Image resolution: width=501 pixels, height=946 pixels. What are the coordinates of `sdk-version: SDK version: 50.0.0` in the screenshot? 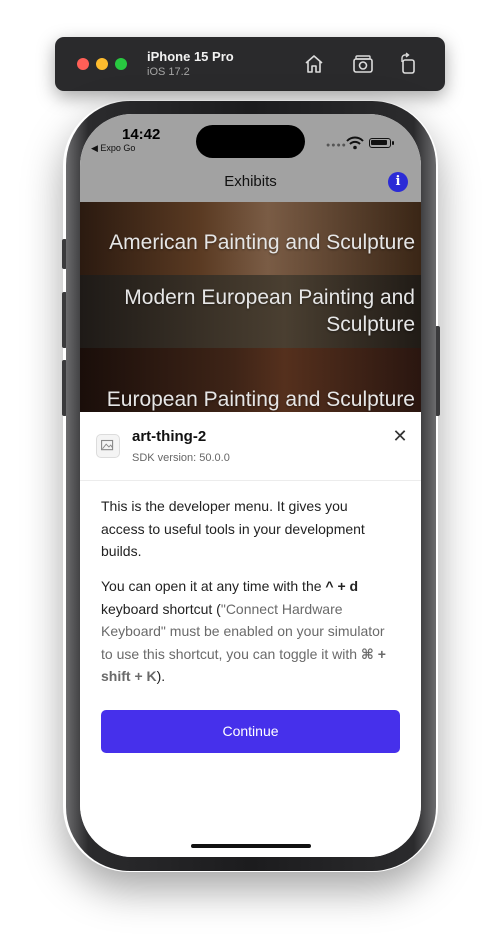 It's located at (181, 458).